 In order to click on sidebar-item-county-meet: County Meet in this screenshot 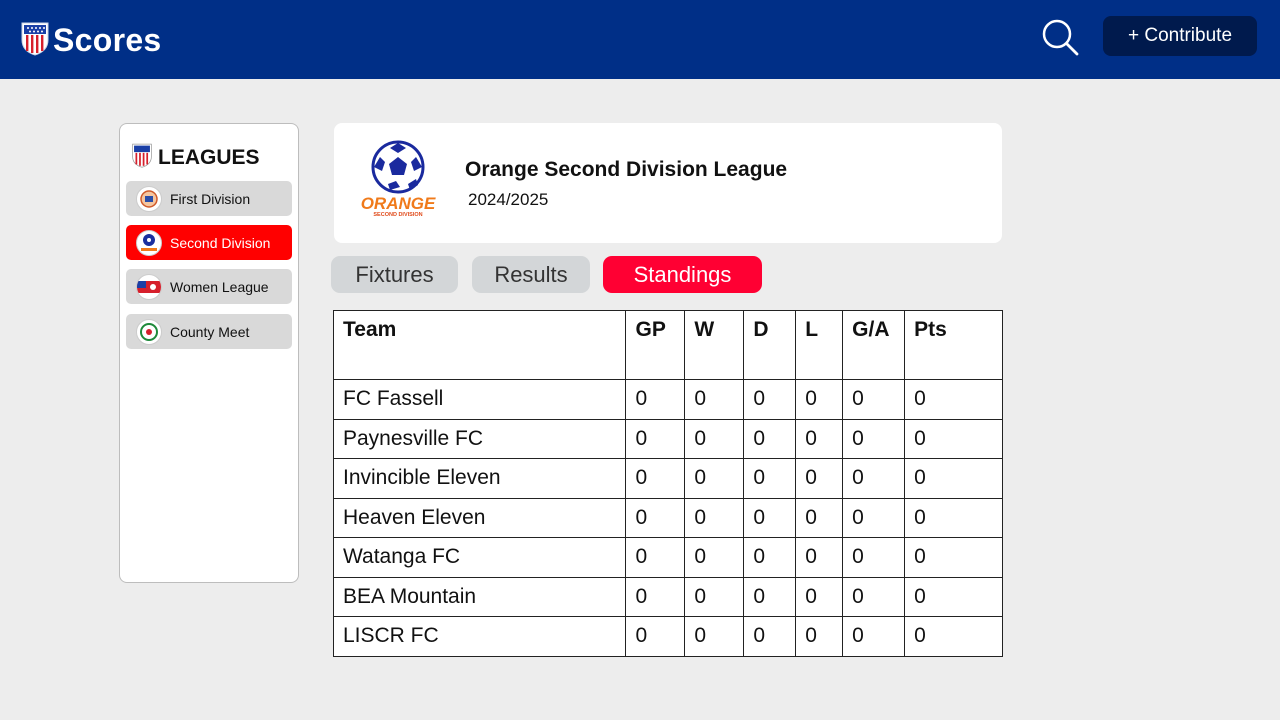, I will do `click(209, 331)`.